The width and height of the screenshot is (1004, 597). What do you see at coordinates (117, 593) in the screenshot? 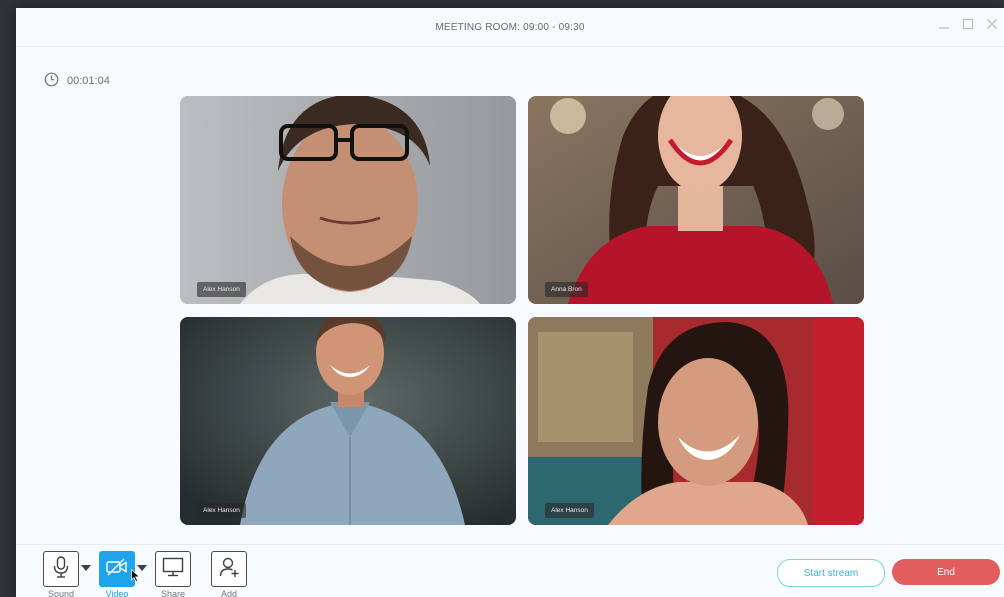
I see `video-label: Video` at bounding box center [117, 593].